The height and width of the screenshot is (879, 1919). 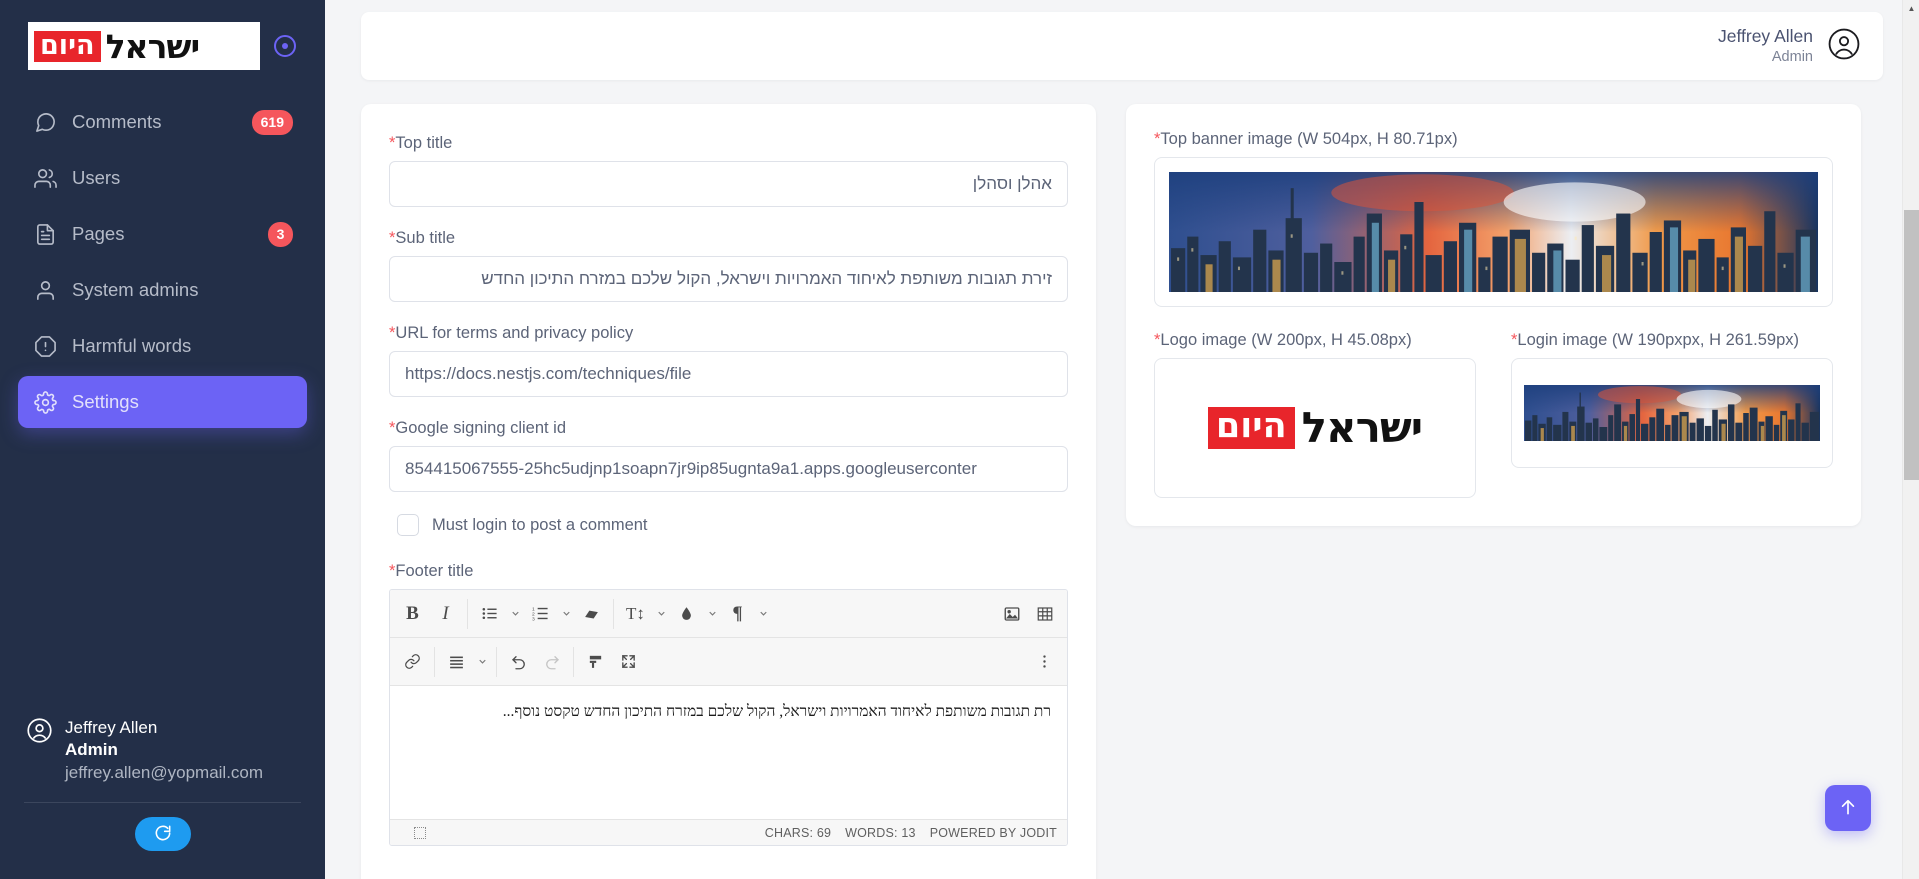 I want to click on sidebar-user-role: Admin, so click(x=91, y=750).